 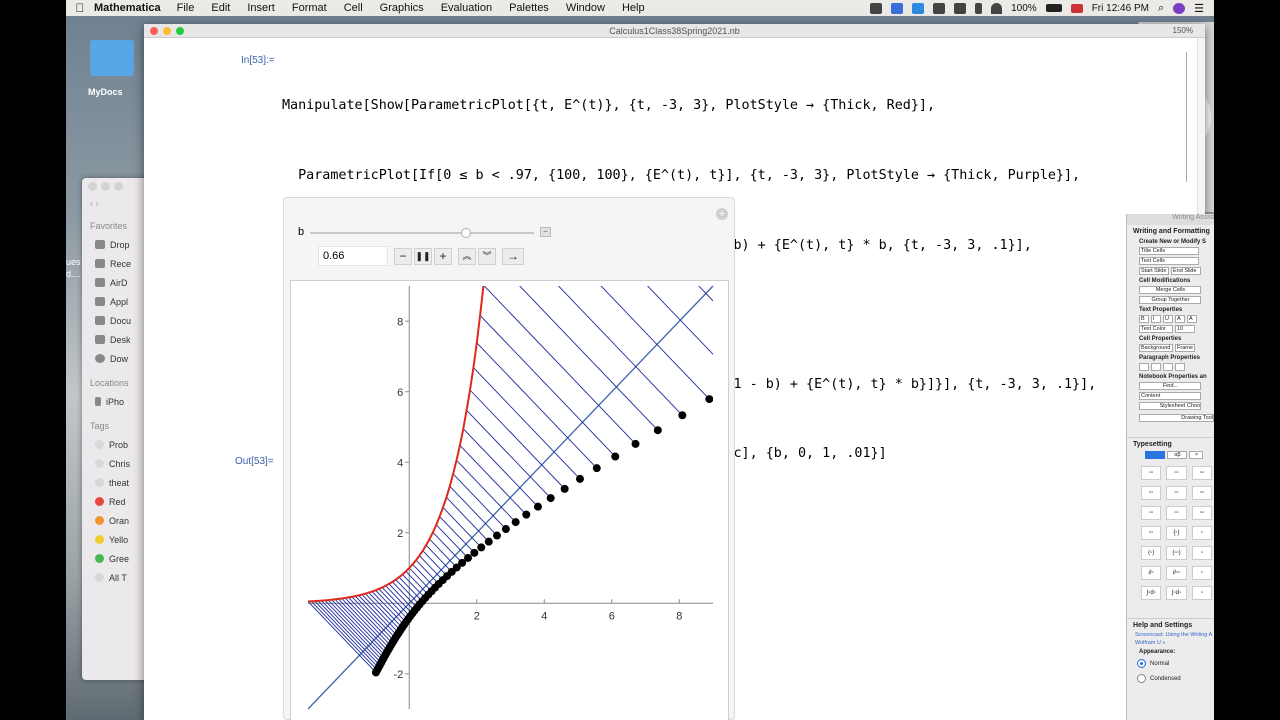 What do you see at coordinates (423, 256) in the screenshot?
I see `pause-button: ❚❚` at bounding box center [423, 256].